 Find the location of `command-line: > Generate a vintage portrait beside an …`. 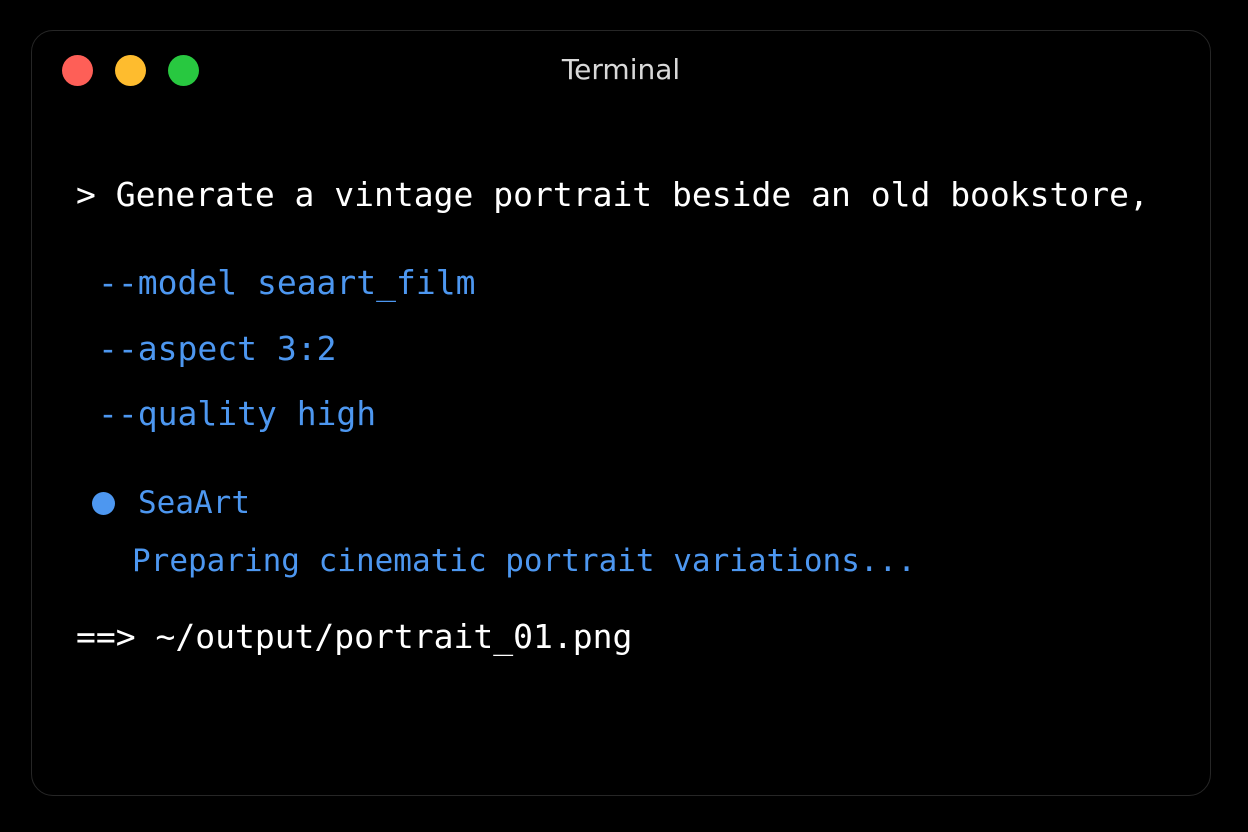

command-line: > Generate a vintage portrait beside an … is located at coordinates (612, 195).